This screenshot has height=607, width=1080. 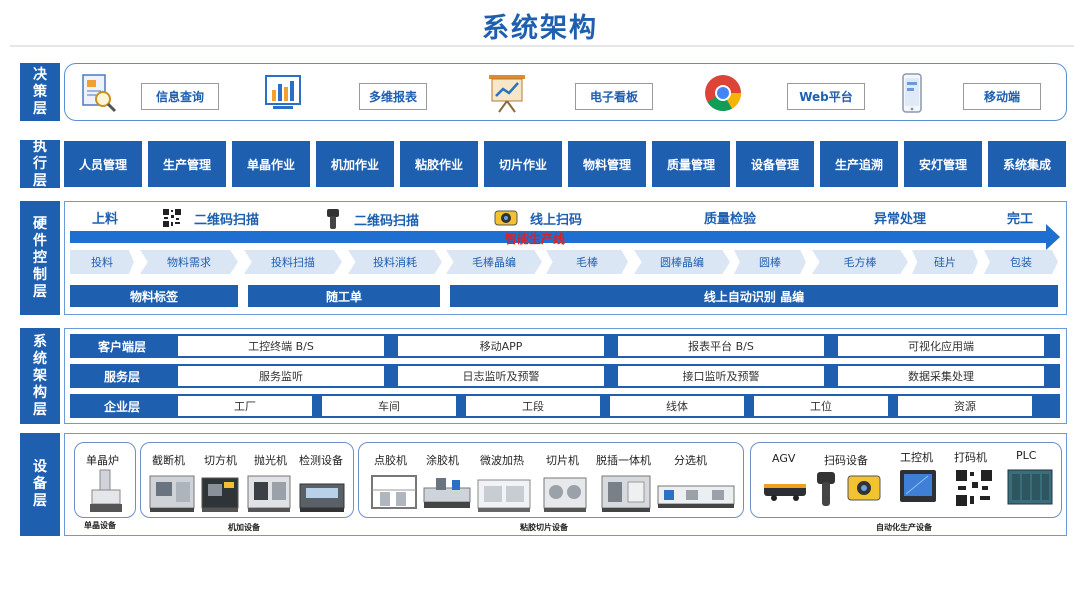 What do you see at coordinates (784, 458) in the screenshot?
I see `equipment-name: AGV` at bounding box center [784, 458].